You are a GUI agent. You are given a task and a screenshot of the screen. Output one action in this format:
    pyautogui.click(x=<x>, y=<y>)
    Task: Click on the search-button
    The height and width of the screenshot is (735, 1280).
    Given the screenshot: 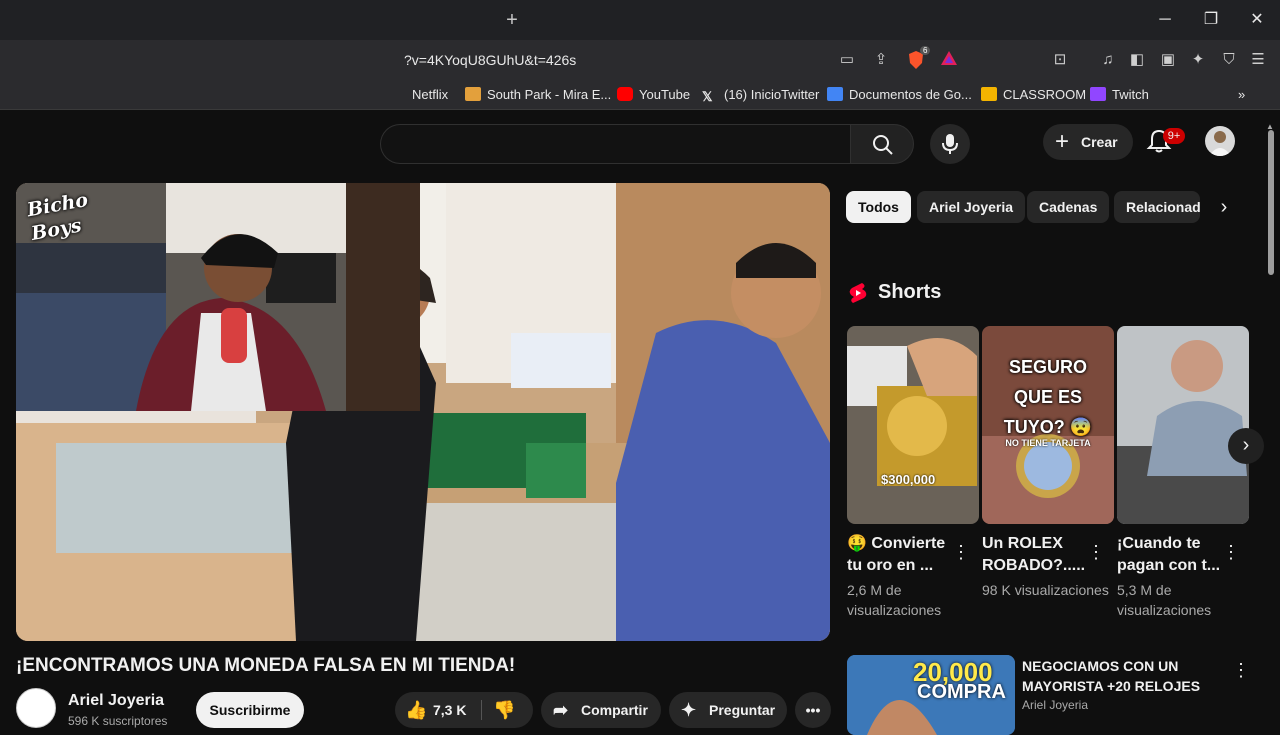 What is the action you would take?
    pyautogui.click(x=882, y=144)
    